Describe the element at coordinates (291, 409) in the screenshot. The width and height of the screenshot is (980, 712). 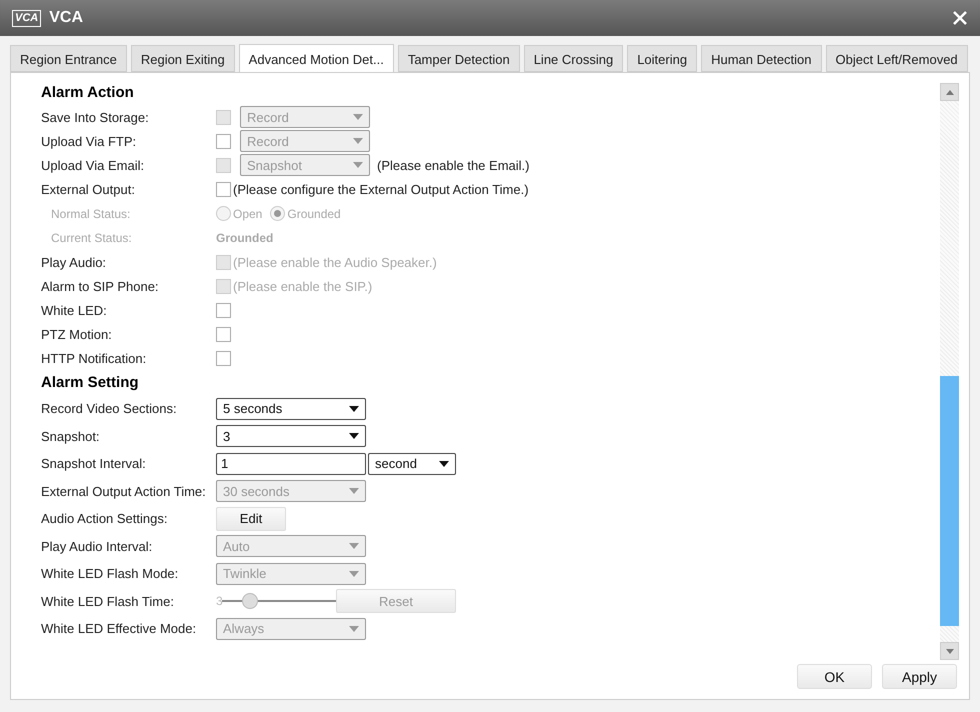
I see `dropdown: 5 seconds` at that location.